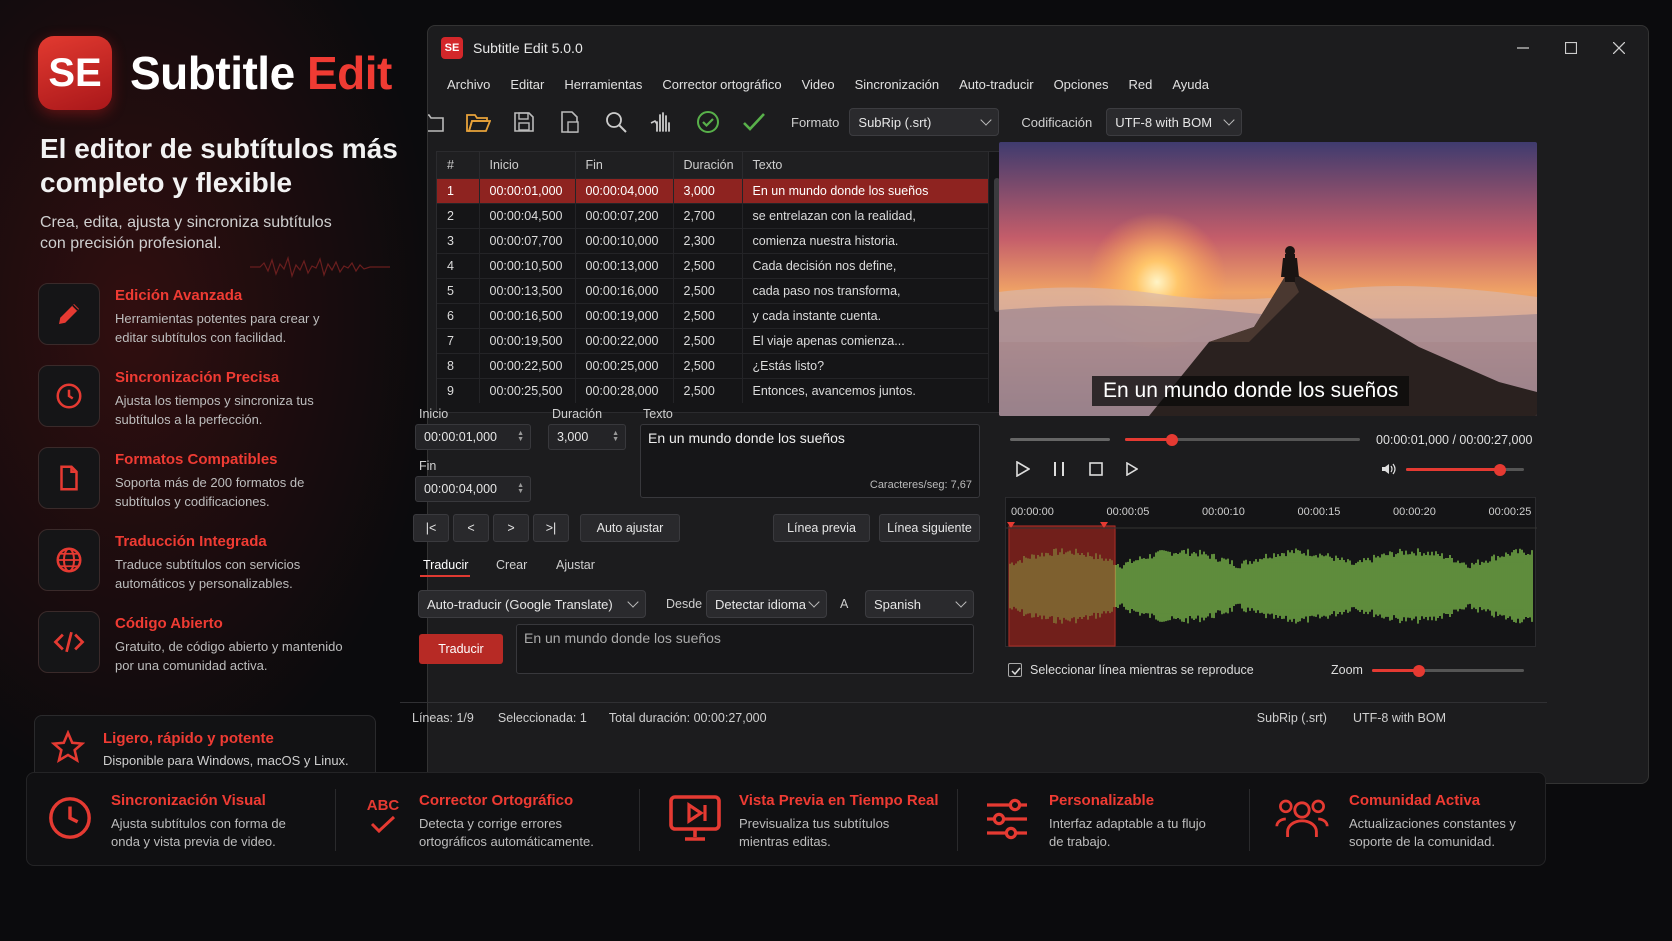  Describe the element at coordinates (527, 165) in the screenshot. I see `col-start: Inicio` at that location.